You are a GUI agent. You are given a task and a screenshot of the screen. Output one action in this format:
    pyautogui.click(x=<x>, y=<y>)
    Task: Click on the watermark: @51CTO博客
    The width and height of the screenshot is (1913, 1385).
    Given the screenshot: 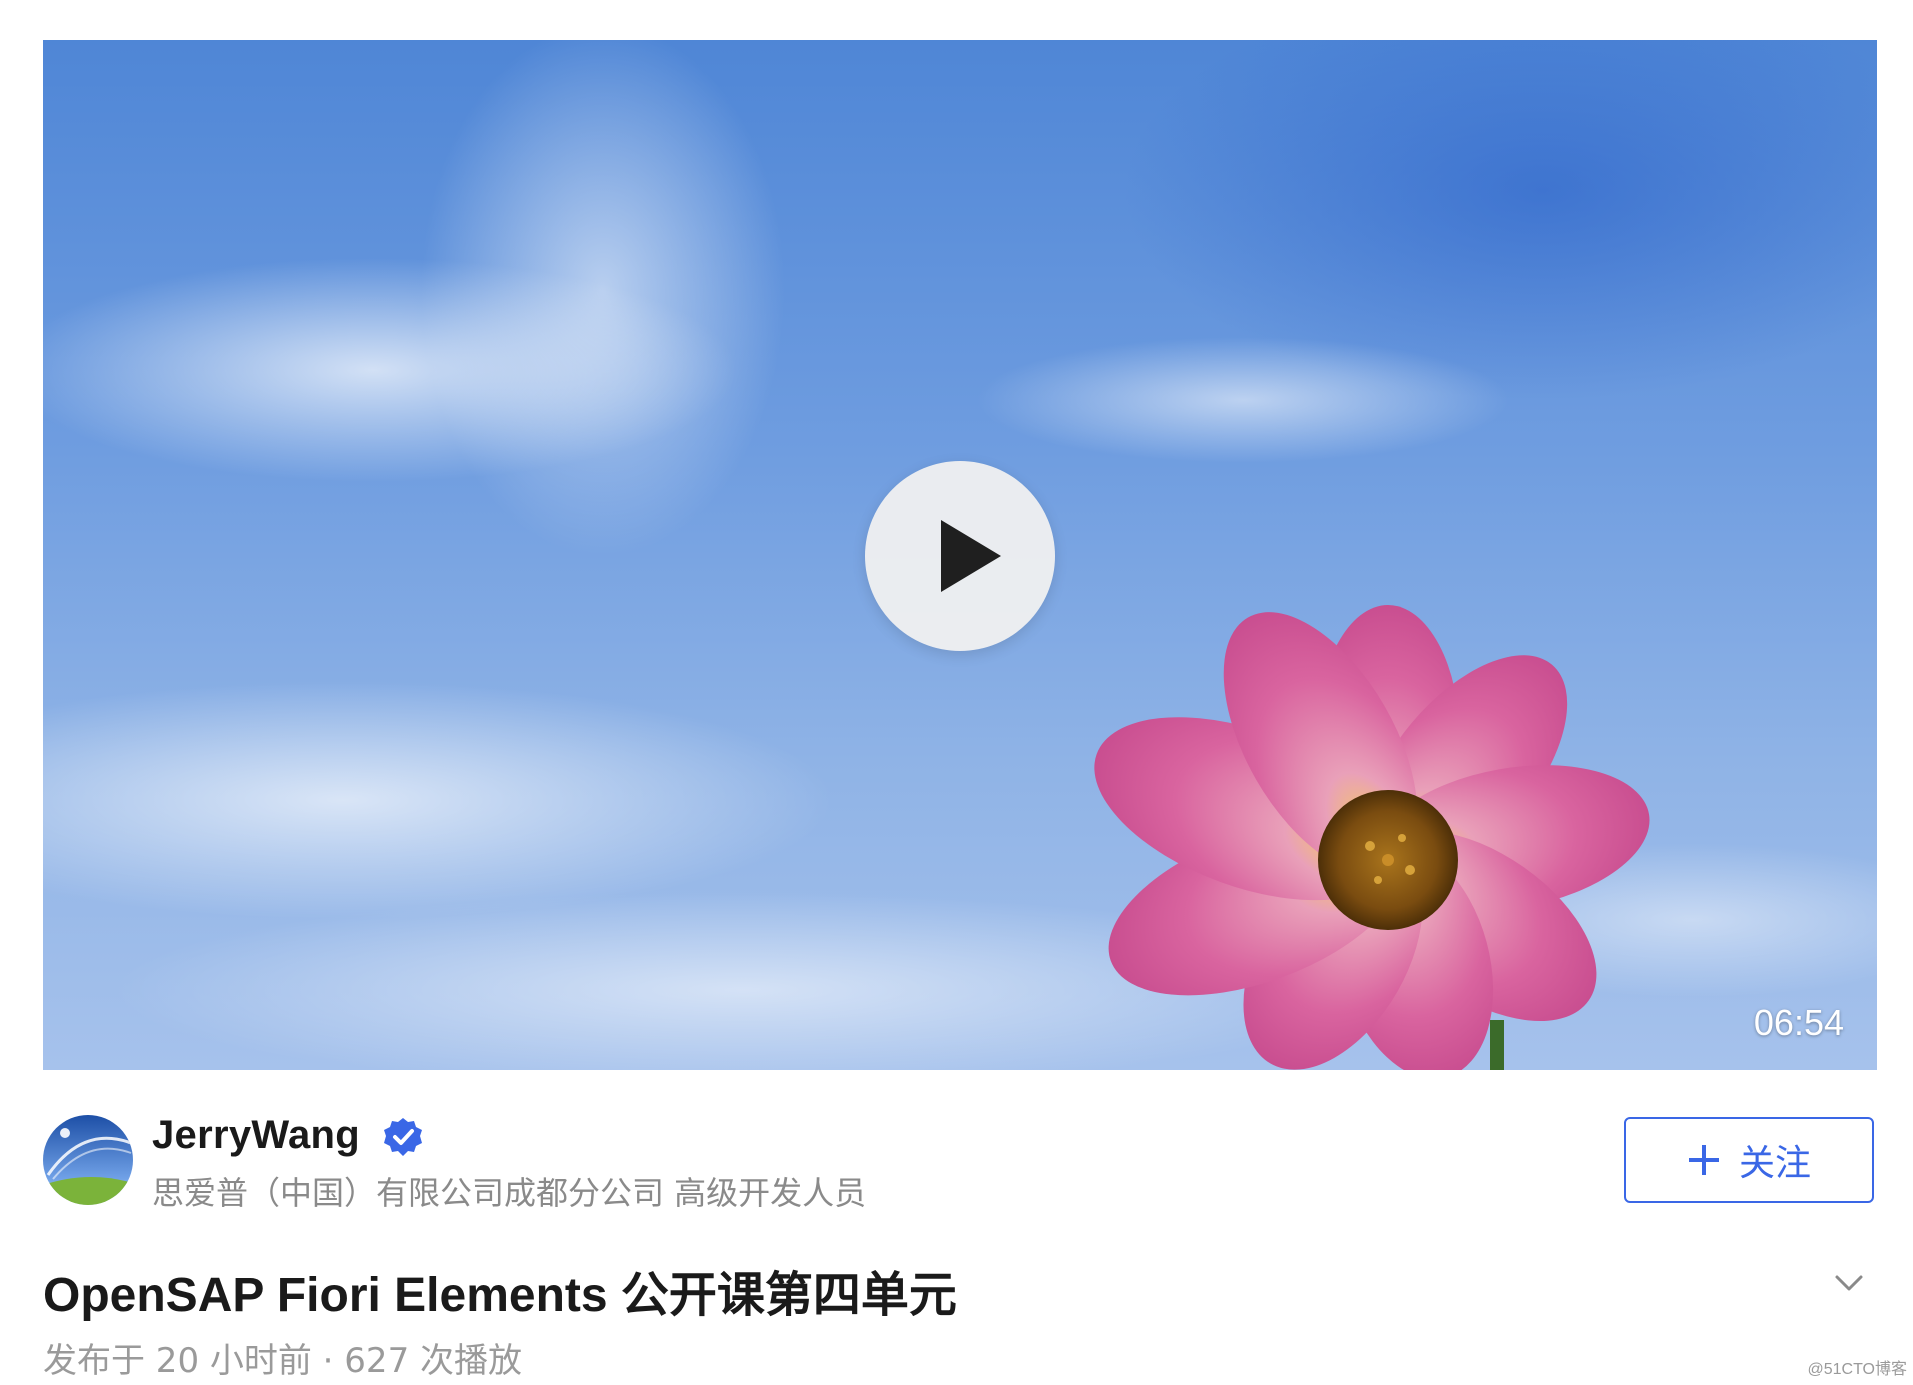 What is the action you would take?
    pyautogui.click(x=1857, y=1369)
    